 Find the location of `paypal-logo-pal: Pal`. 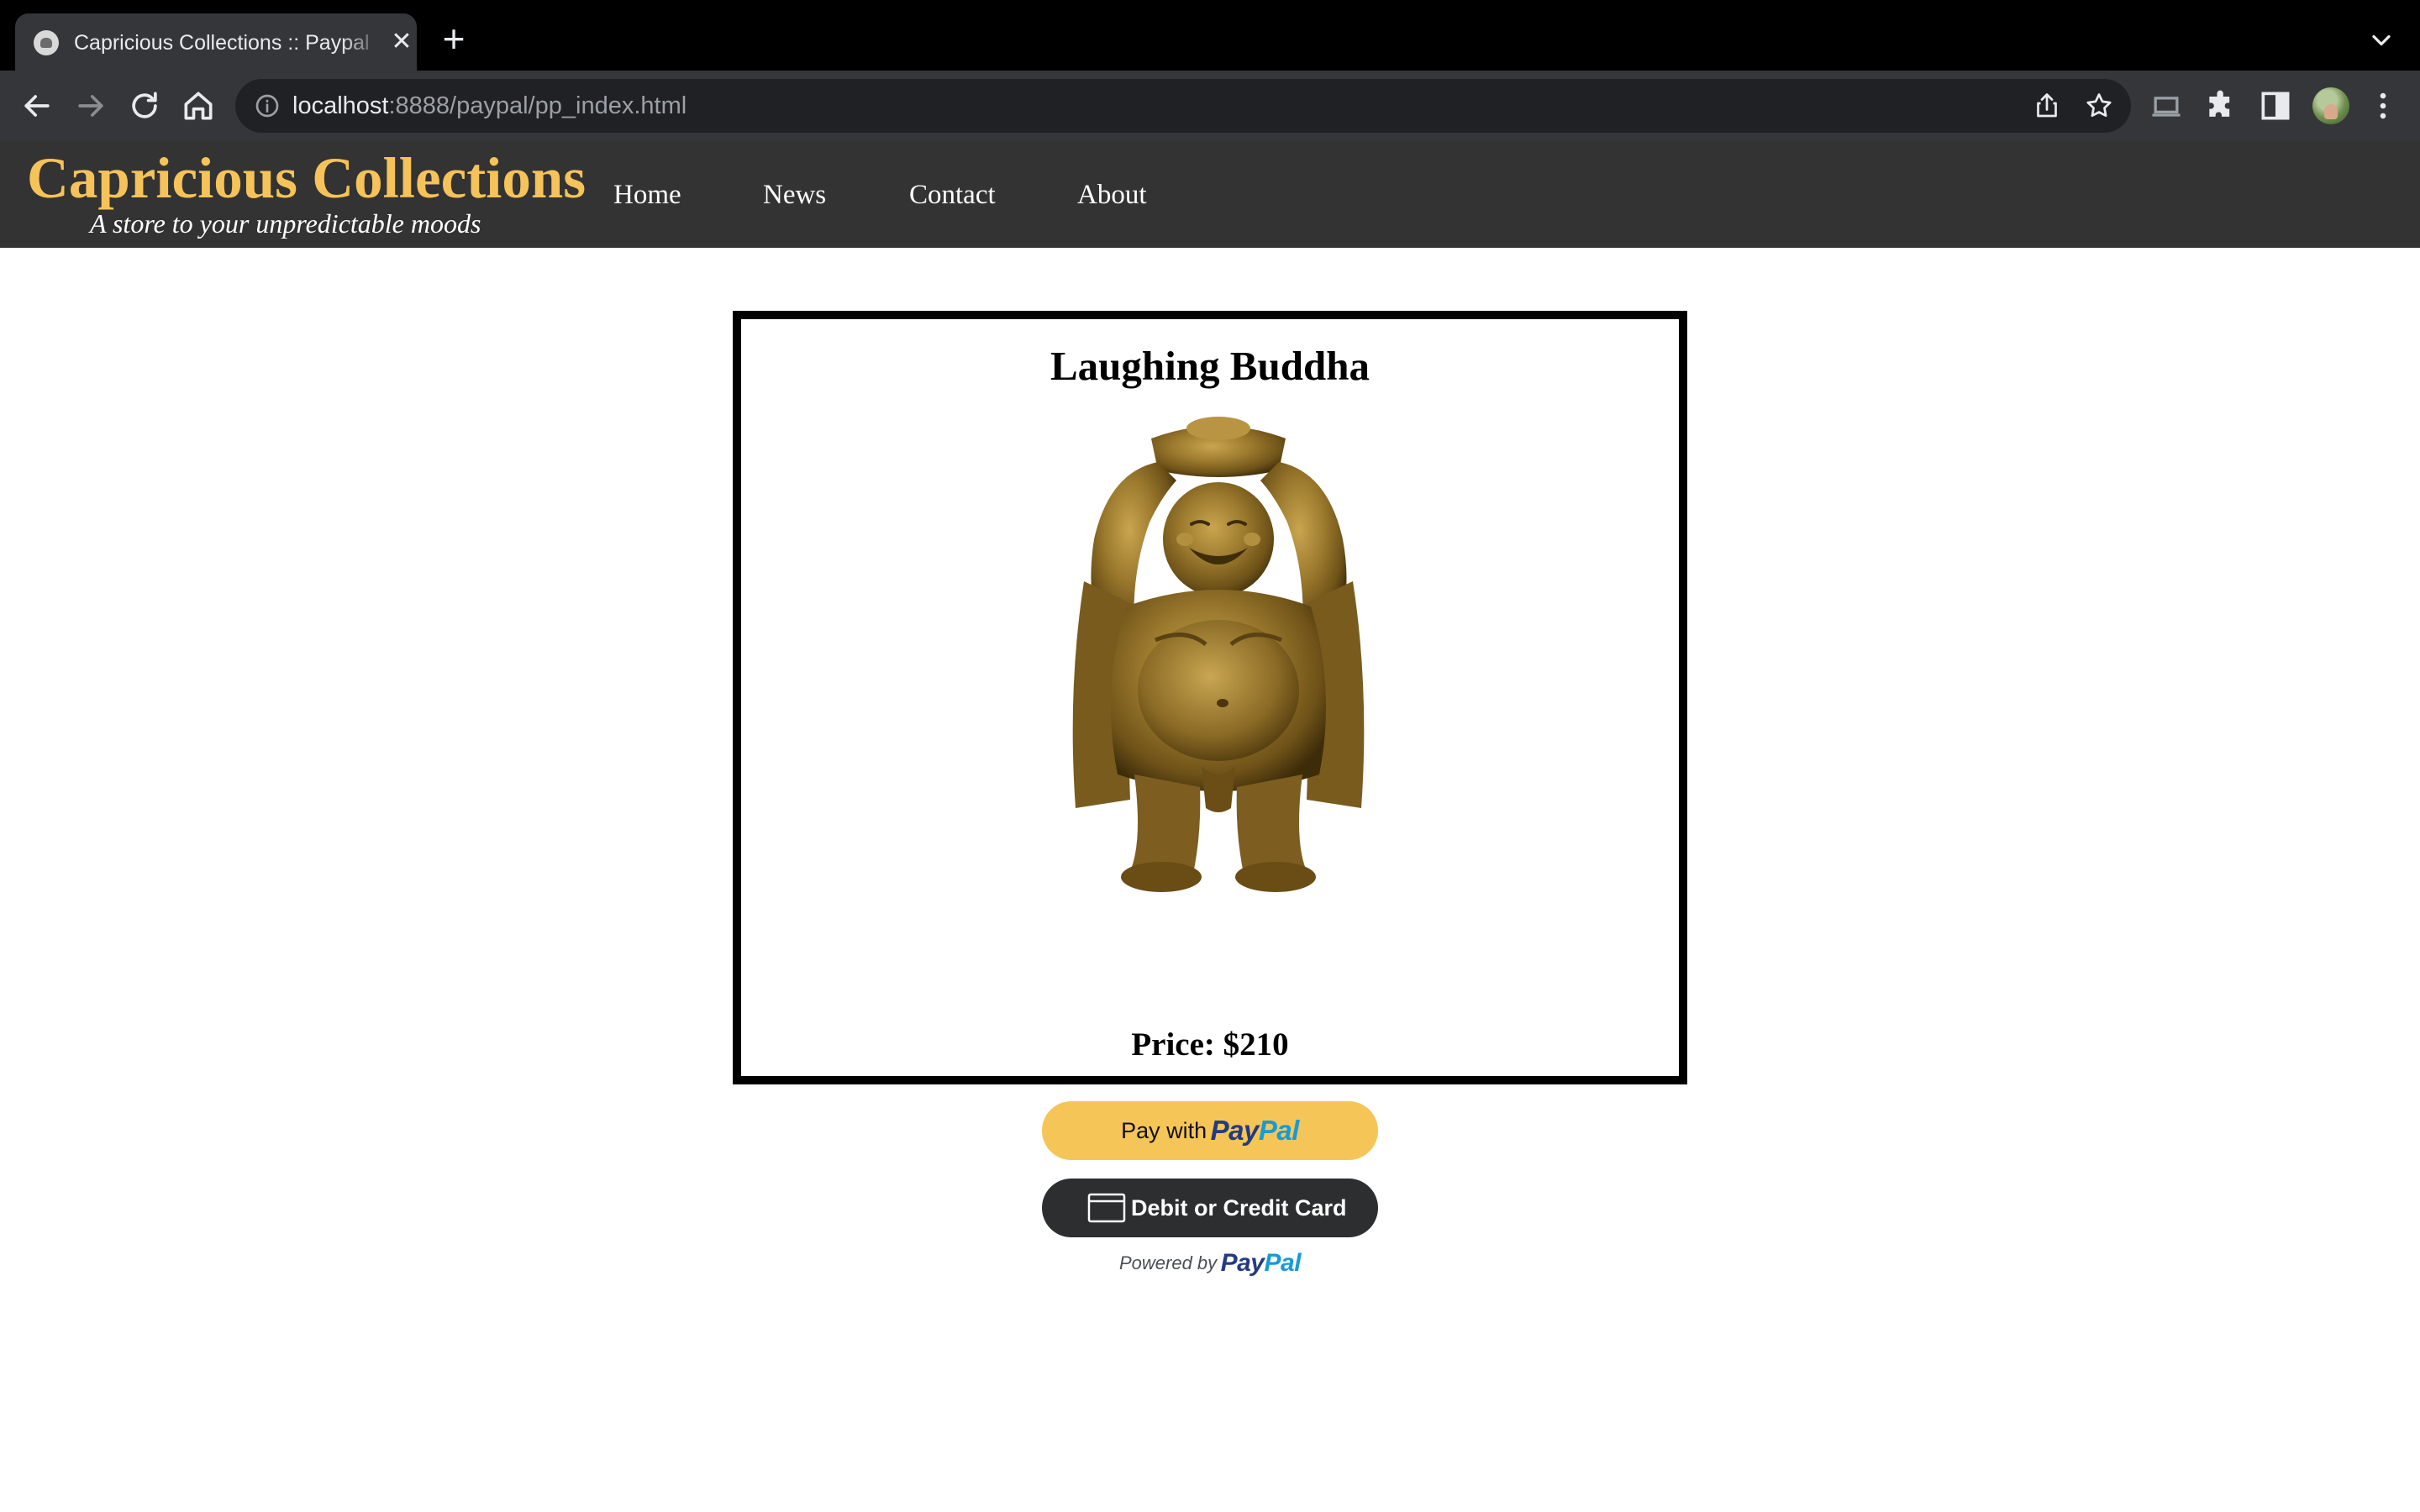

paypal-logo-pal: Pal is located at coordinates (1279, 1130).